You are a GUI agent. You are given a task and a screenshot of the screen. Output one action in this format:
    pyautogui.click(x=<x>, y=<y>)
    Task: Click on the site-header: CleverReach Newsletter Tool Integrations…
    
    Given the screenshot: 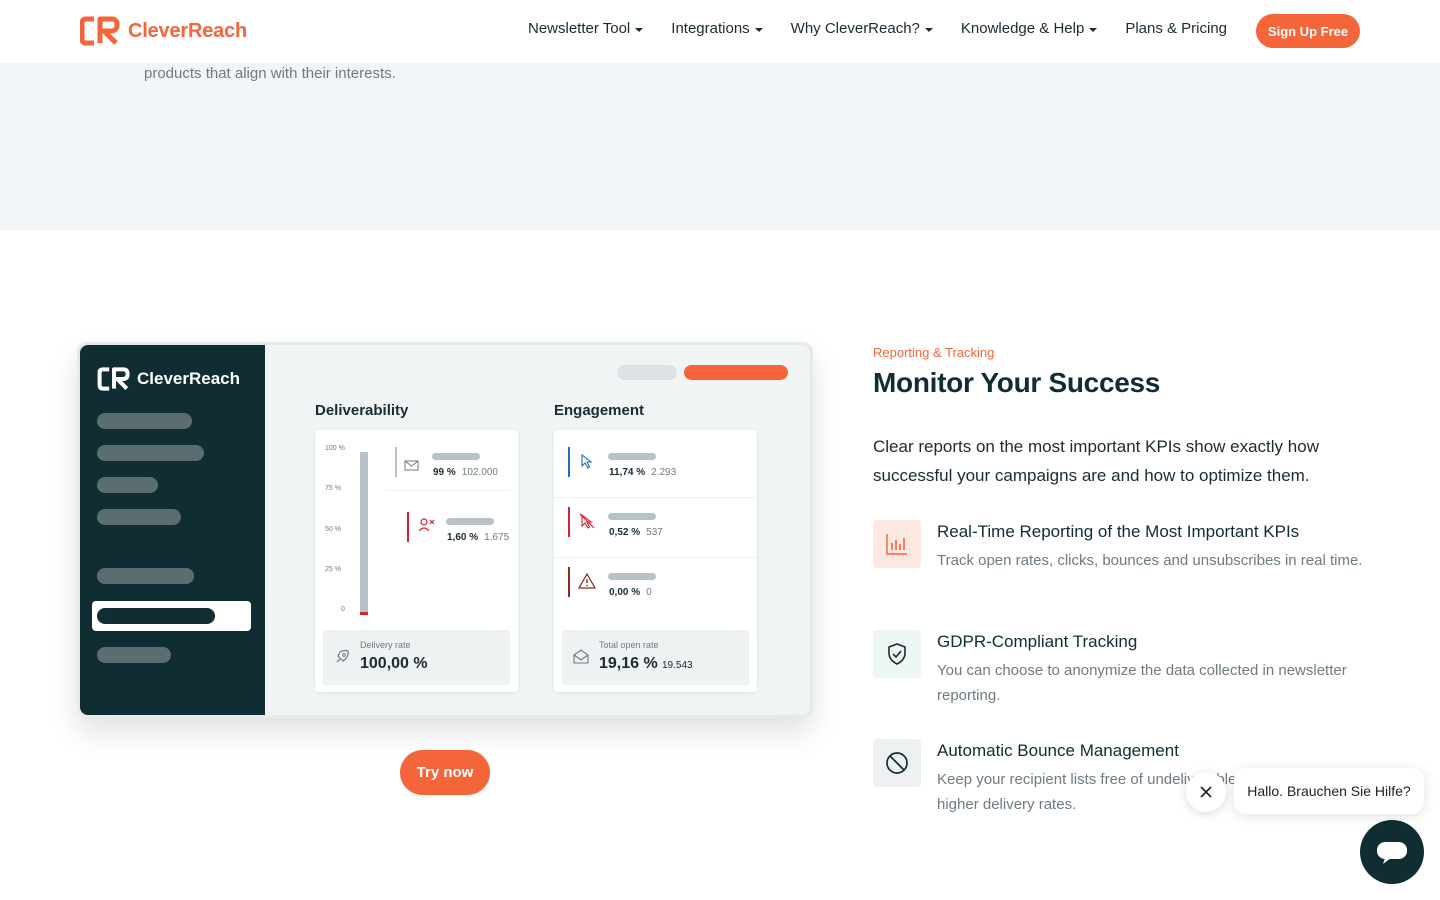 What is the action you would take?
    pyautogui.click(x=720, y=31)
    